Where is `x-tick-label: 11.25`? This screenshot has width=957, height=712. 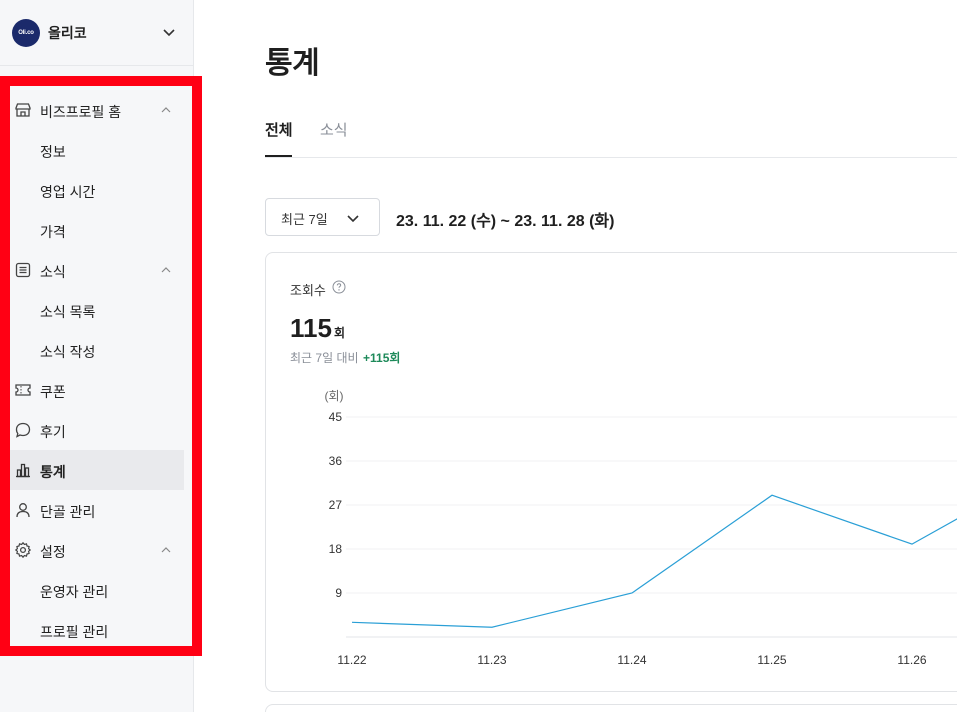
x-tick-label: 11.25 is located at coordinates (771, 660).